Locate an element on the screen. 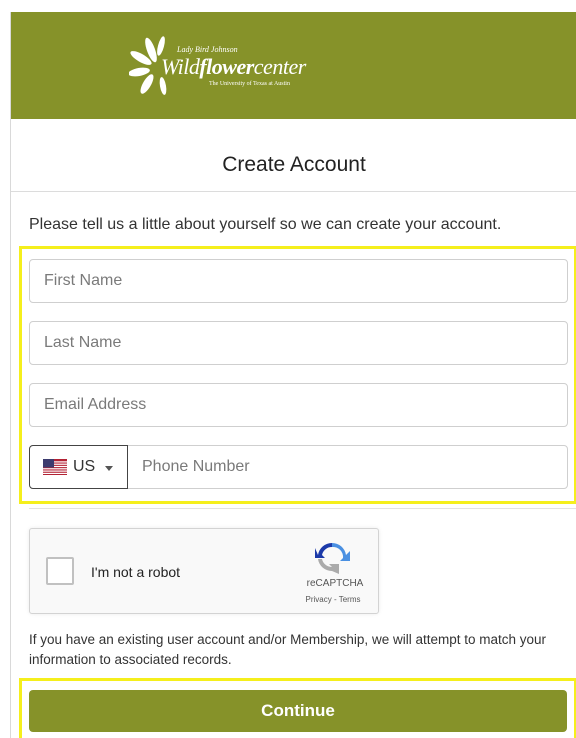  continue-button: Continue is located at coordinates (298, 711).